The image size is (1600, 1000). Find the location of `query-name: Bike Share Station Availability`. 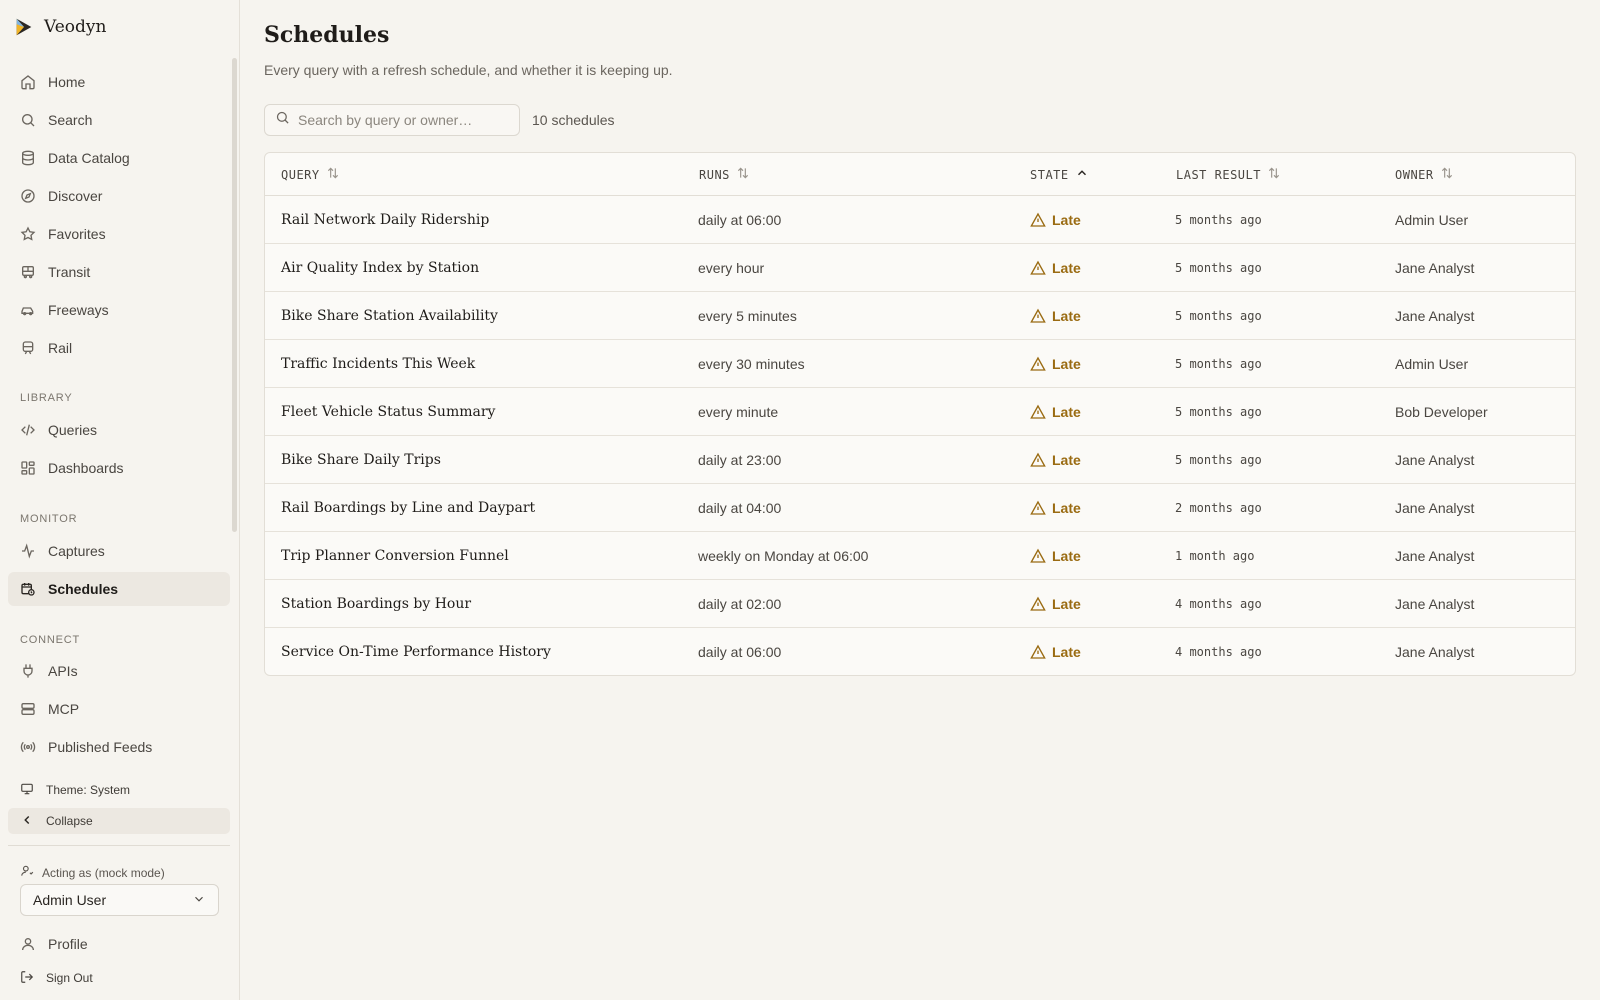

query-name: Bike Share Station Availability is located at coordinates (389, 316).